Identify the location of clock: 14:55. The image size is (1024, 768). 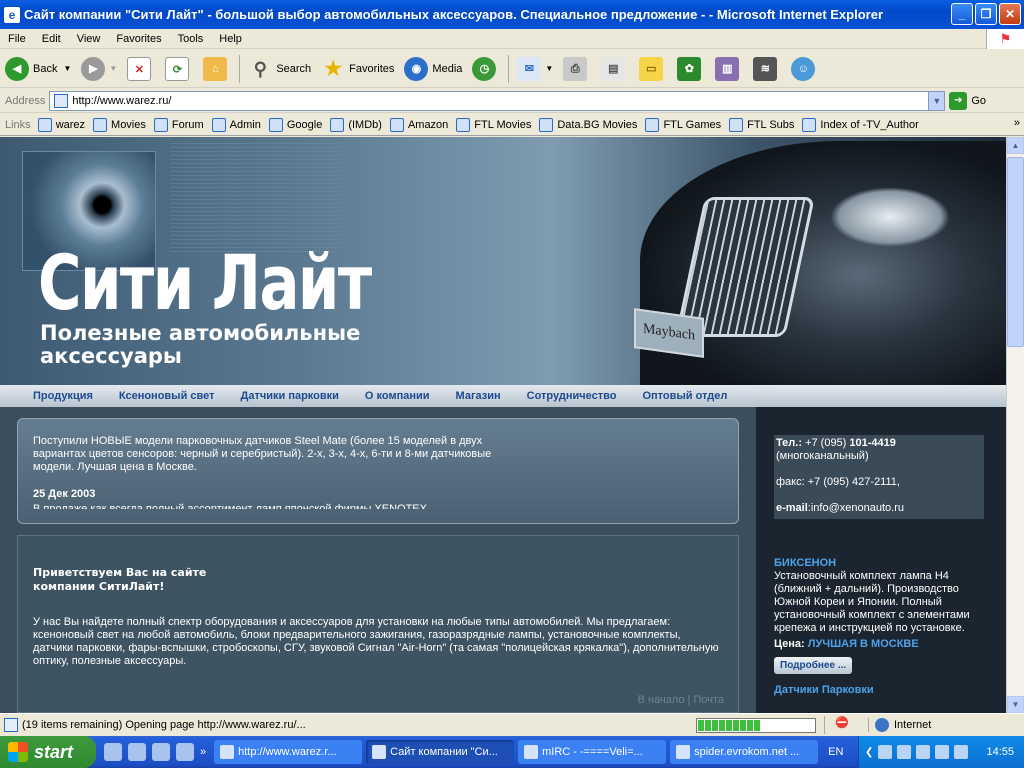
(1005, 752).